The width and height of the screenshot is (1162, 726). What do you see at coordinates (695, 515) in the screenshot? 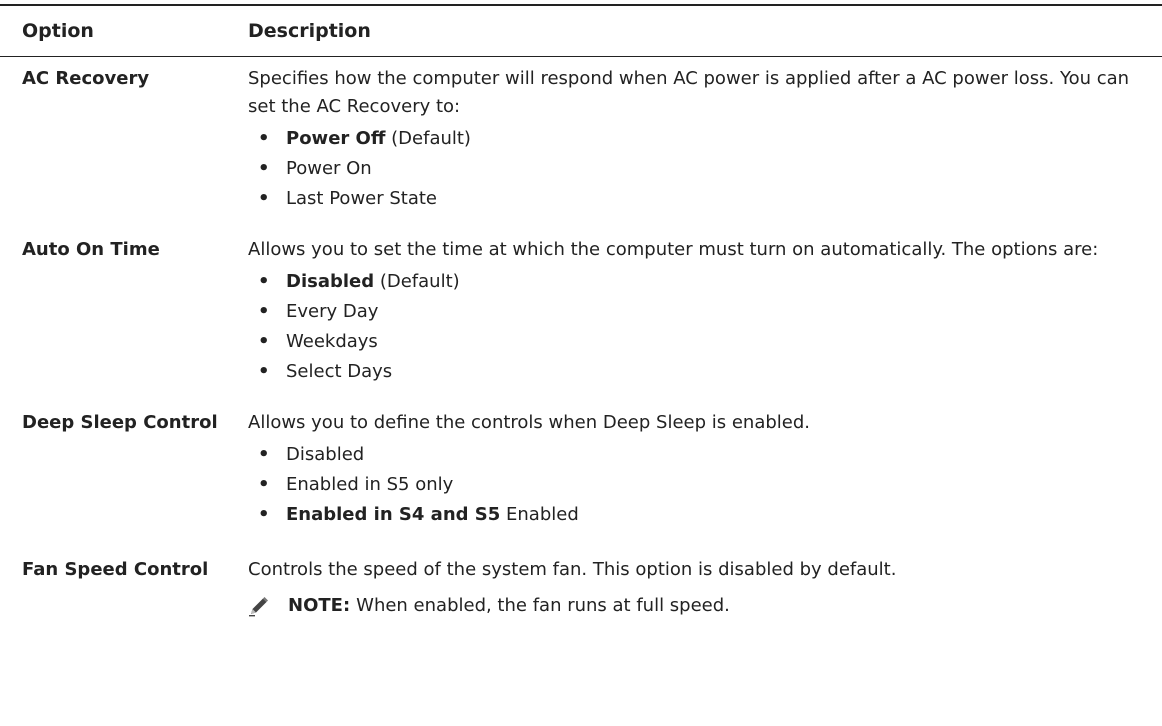
I see `list-item: • Enabled in S4 and S5 Enabled` at bounding box center [695, 515].